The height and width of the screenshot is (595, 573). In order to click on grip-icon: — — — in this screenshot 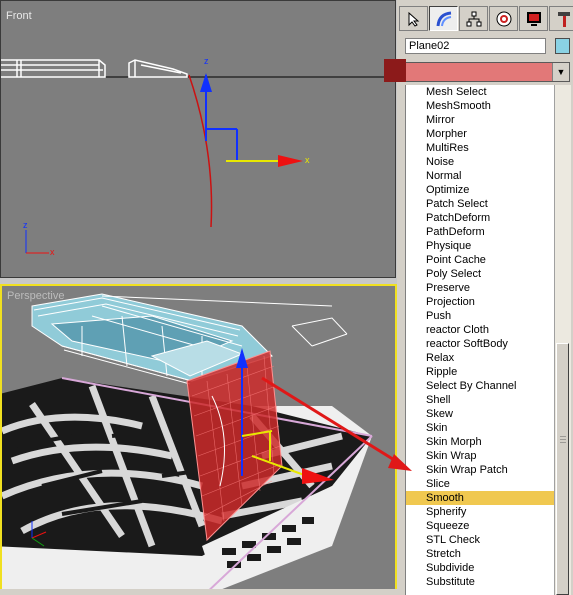, I will do `click(563, 440)`.